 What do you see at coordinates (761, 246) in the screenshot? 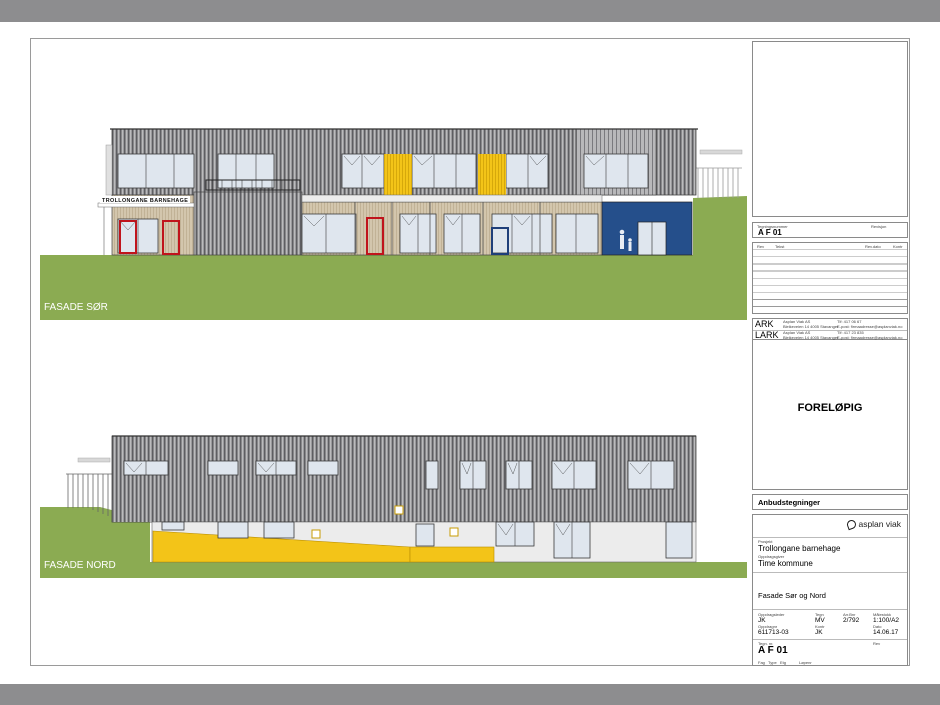
I see `rev-col-rev: Rev` at bounding box center [761, 246].